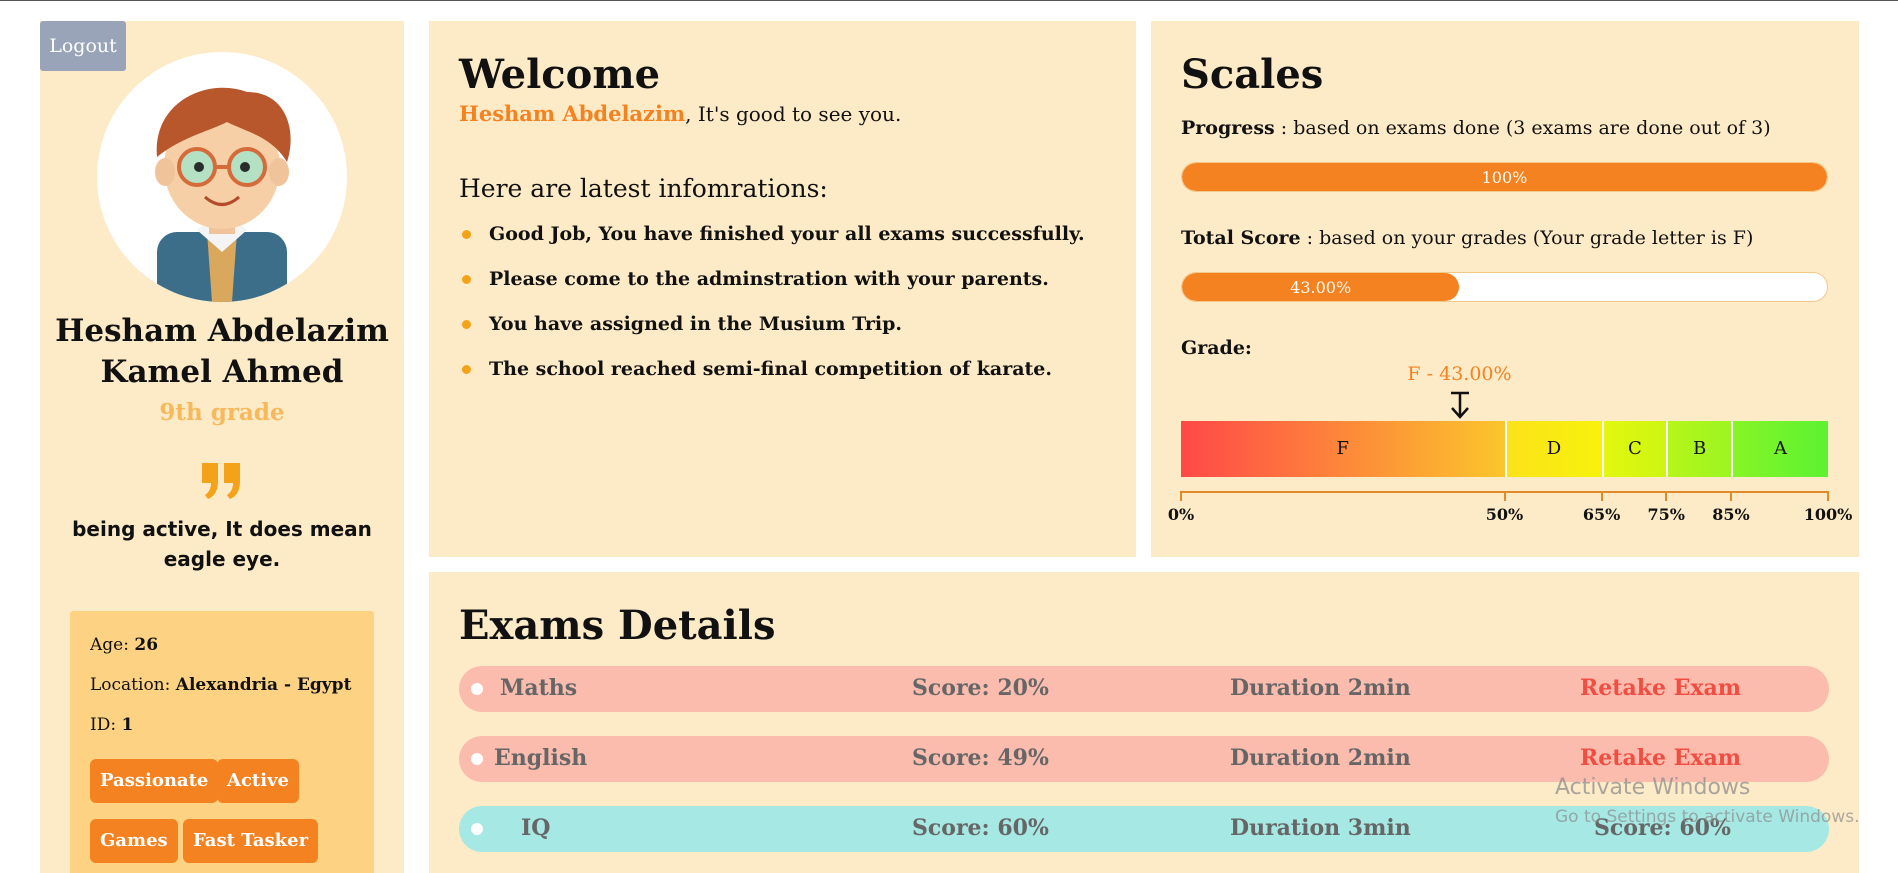 This screenshot has height=873, width=1898. Describe the element at coordinates (127, 725) in the screenshot. I see `id-value: 1` at that location.